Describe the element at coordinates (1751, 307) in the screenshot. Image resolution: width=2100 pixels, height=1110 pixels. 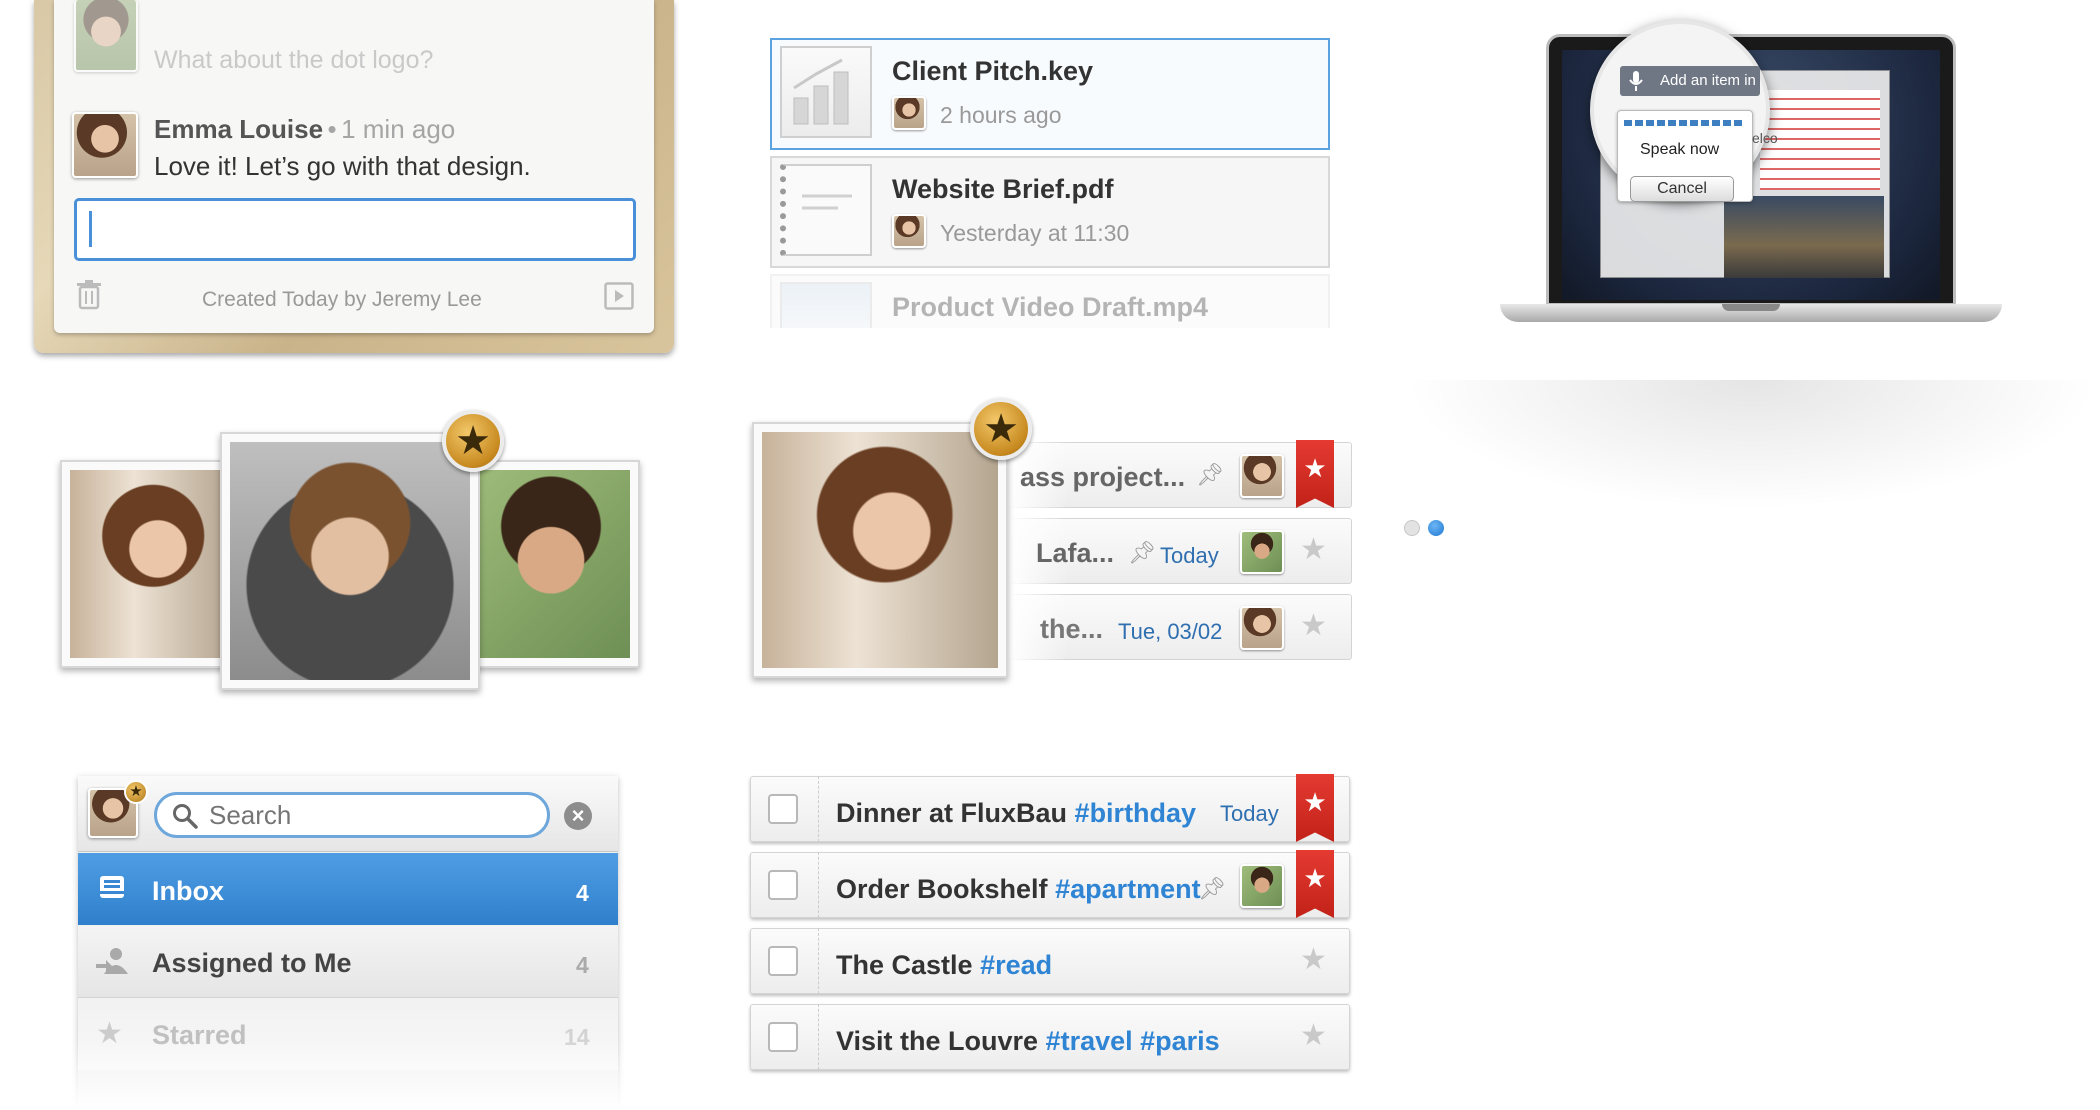
I see `trackpad-notch` at that location.